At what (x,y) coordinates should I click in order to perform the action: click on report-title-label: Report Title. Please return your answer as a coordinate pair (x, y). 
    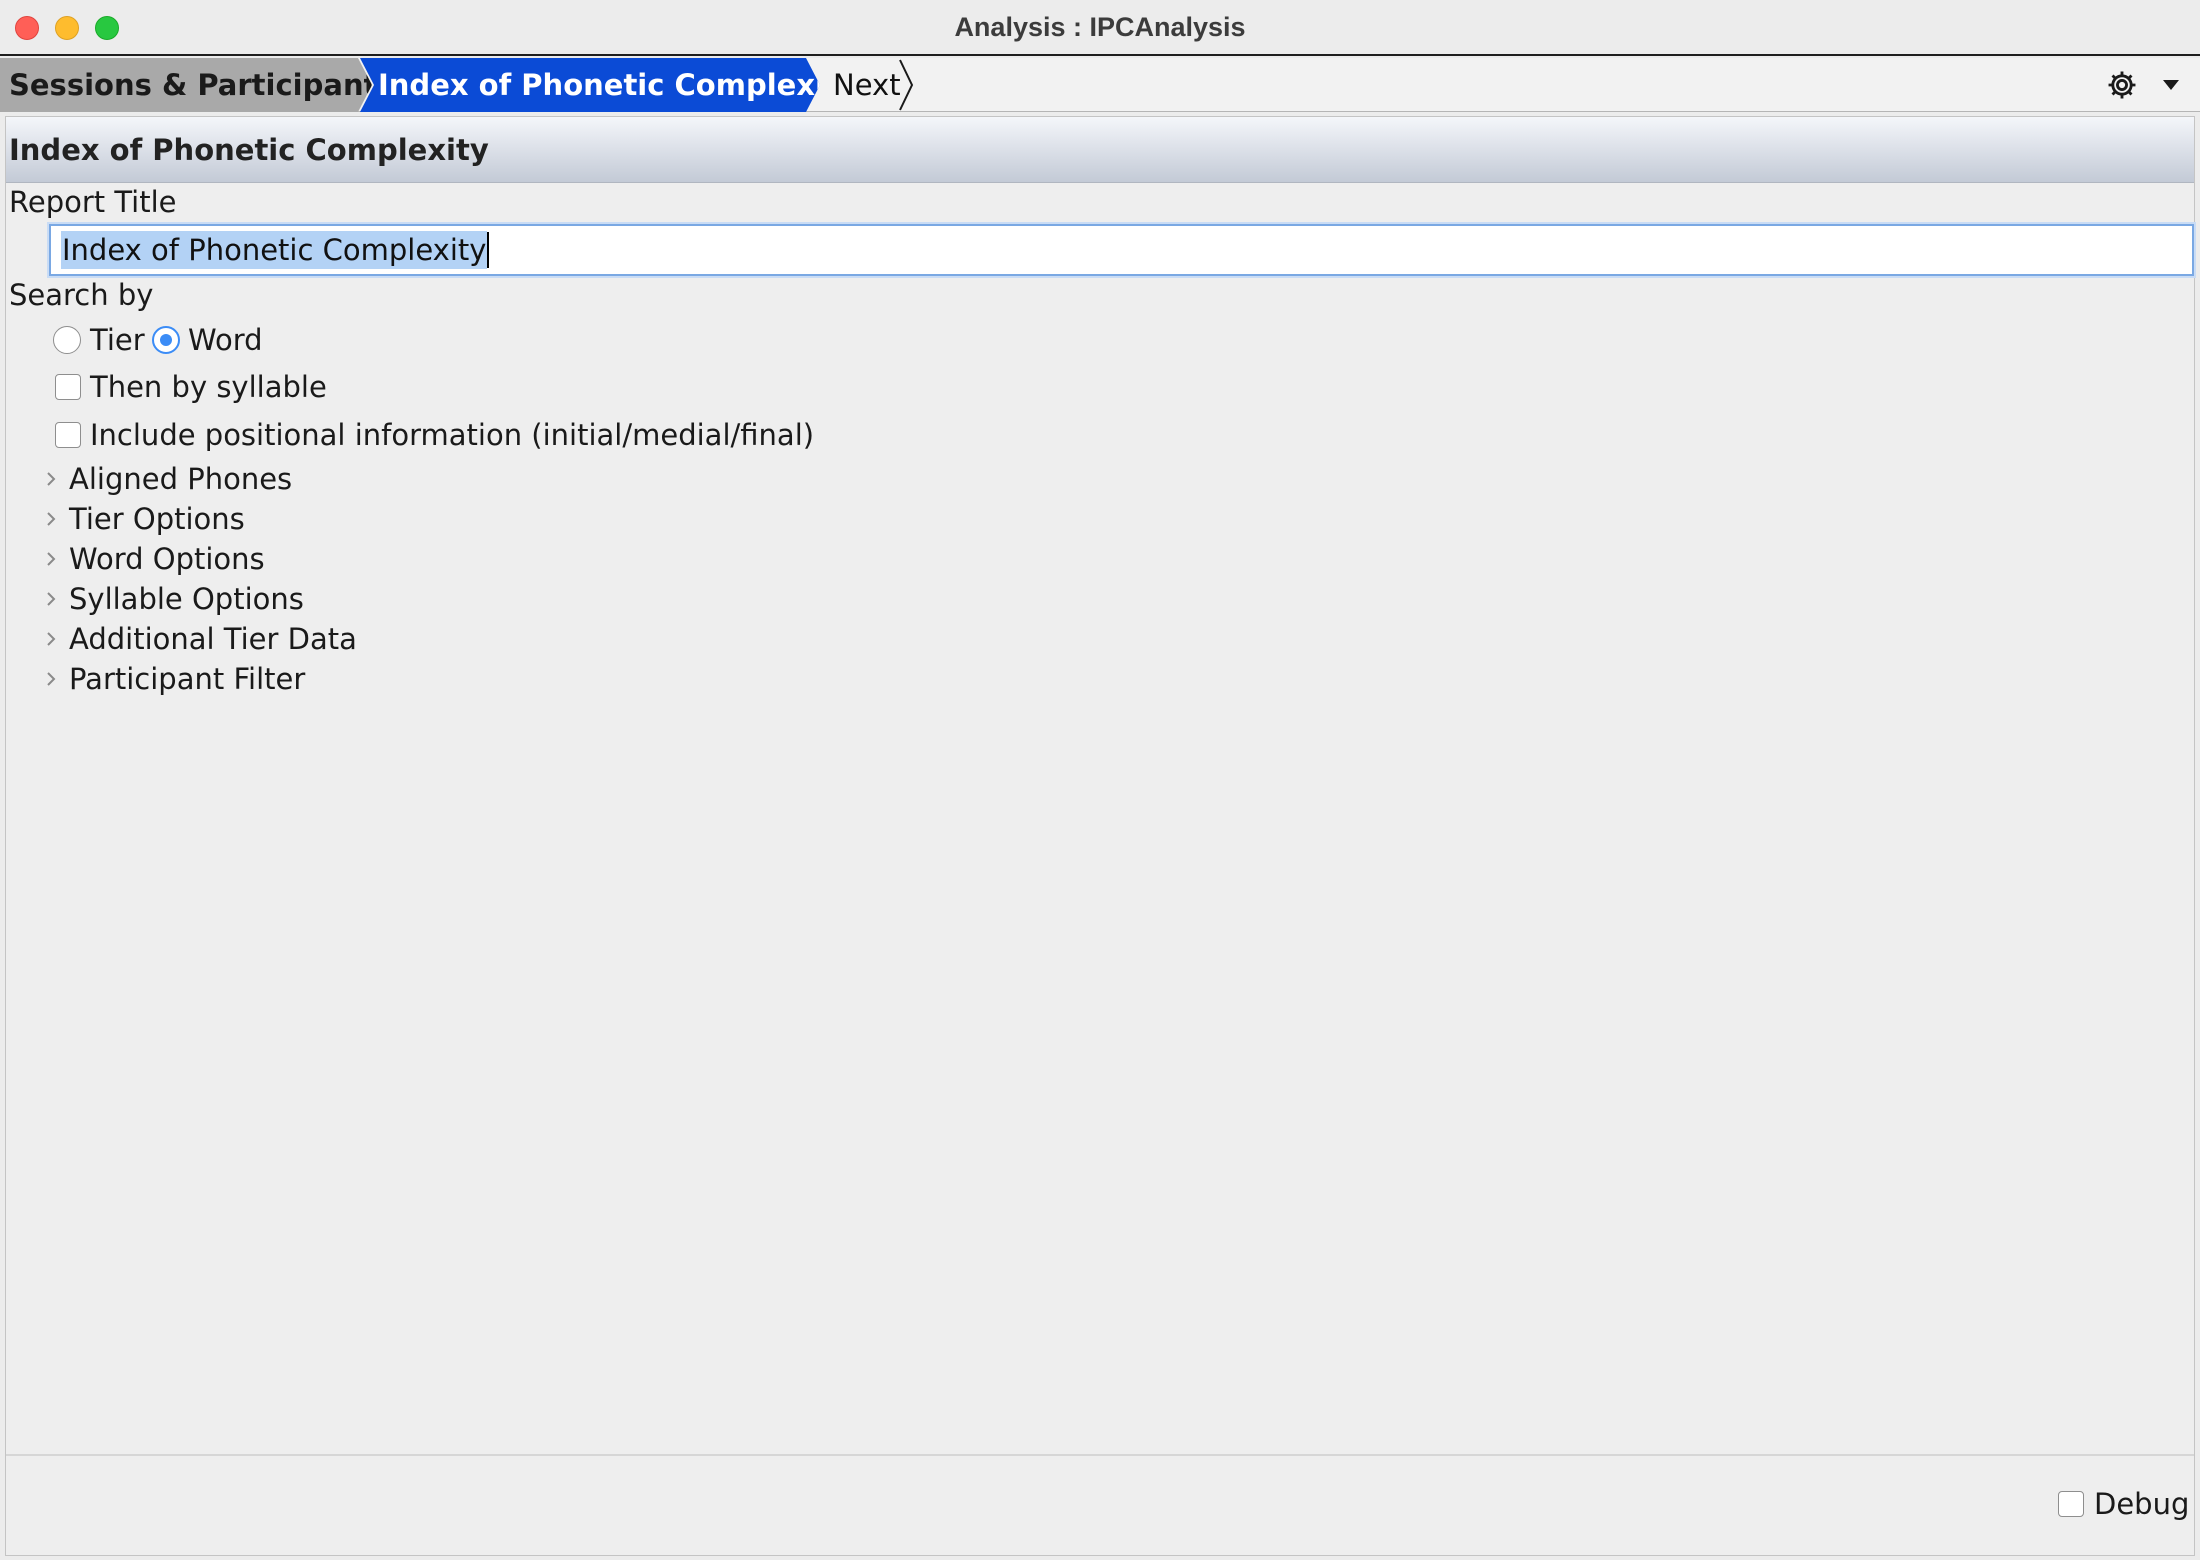
    Looking at the image, I should click on (93, 202).